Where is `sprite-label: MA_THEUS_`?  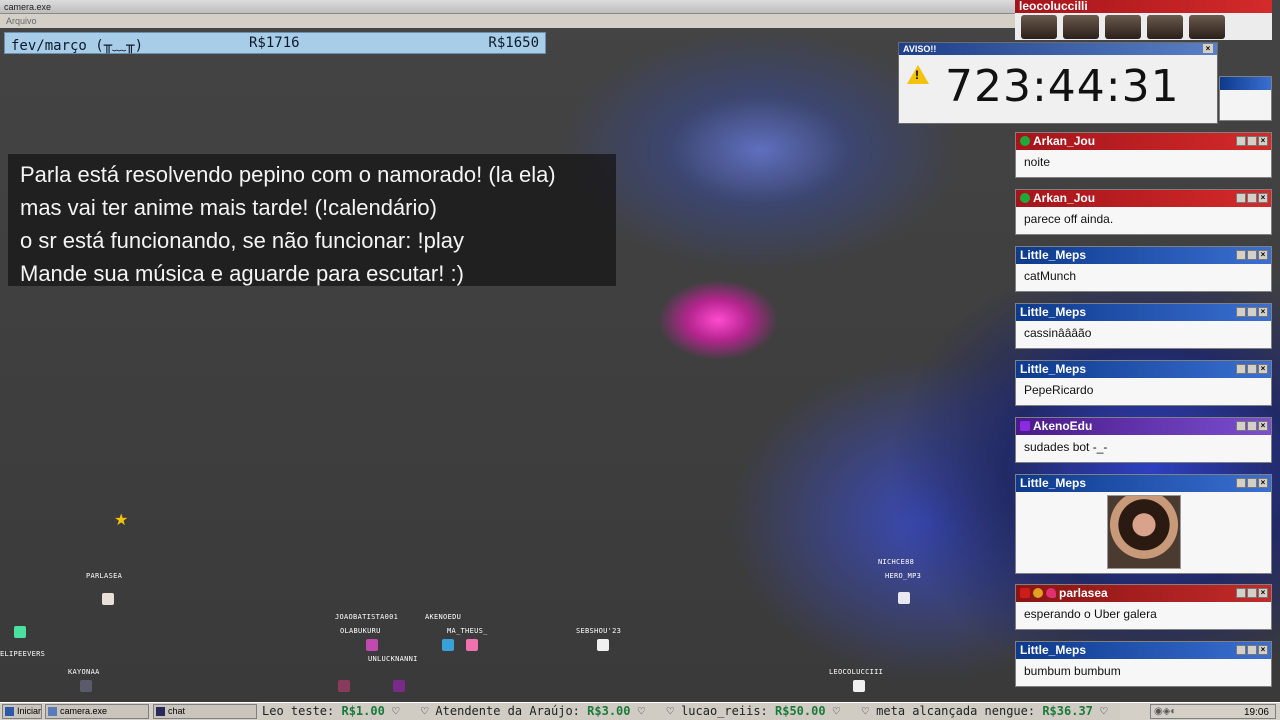
sprite-label: MA_THEUS_ is located at coordinates (467, 631).